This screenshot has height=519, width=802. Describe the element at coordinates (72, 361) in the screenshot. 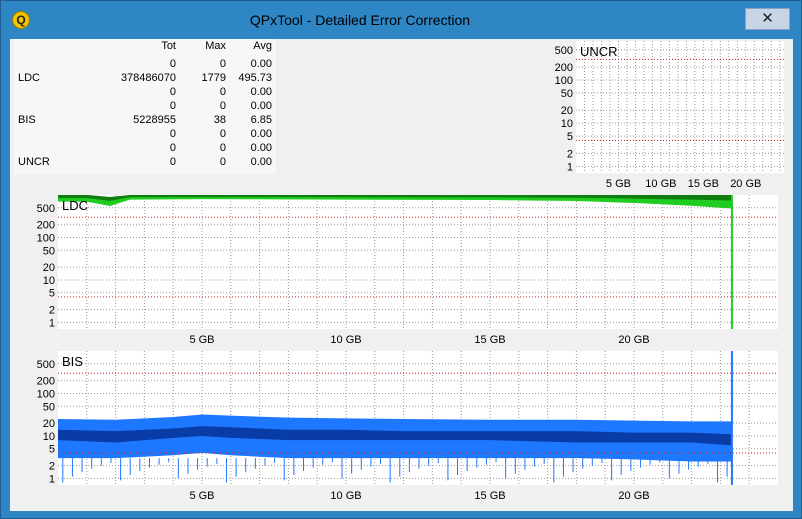

I see `bis-chart-title: BIS` at that location.